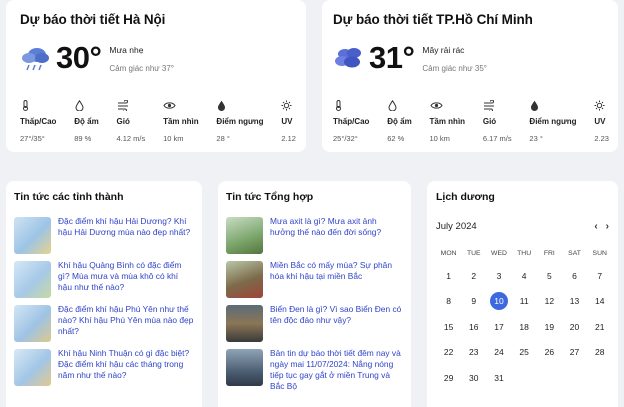  I want to click on calendar-day: 4, so click(524, 278).